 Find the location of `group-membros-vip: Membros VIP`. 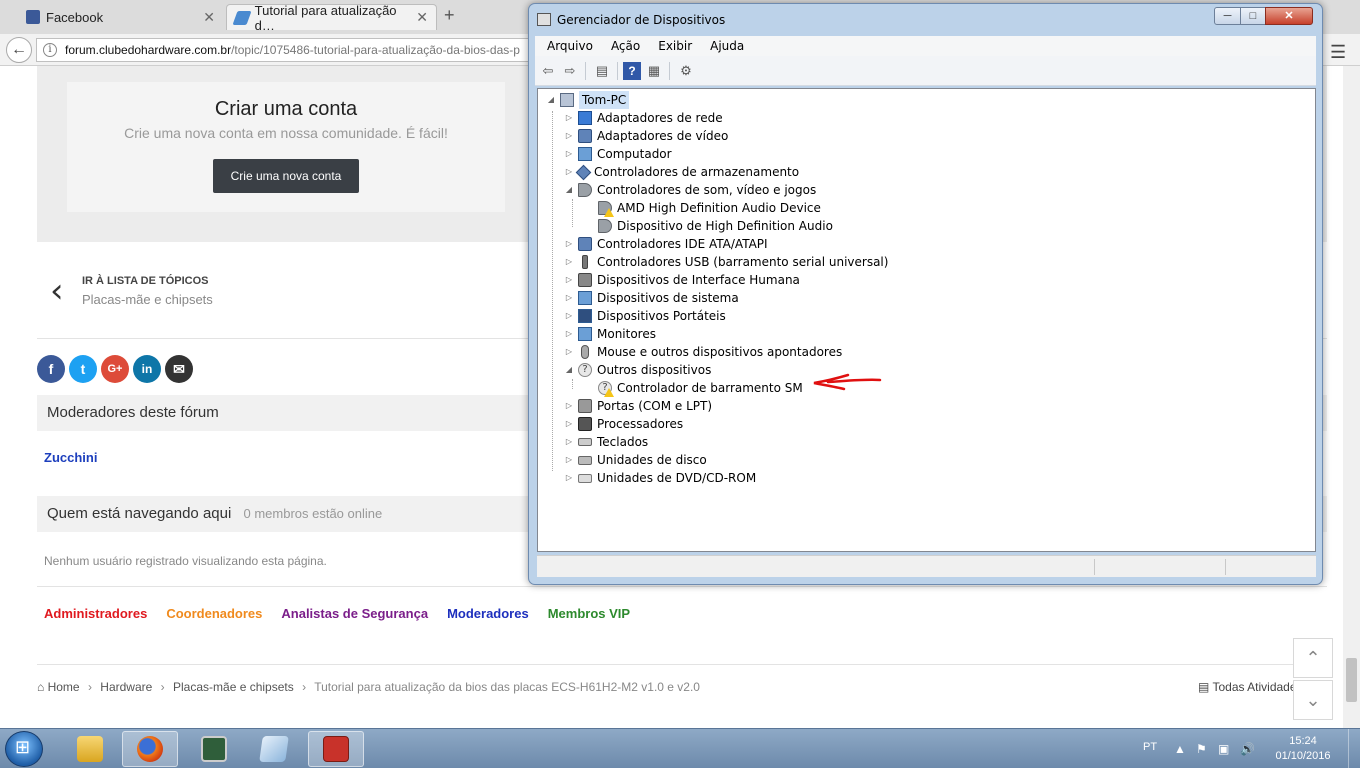

group-membros-vip: Membros VIP is located at coordinates (589, 613).